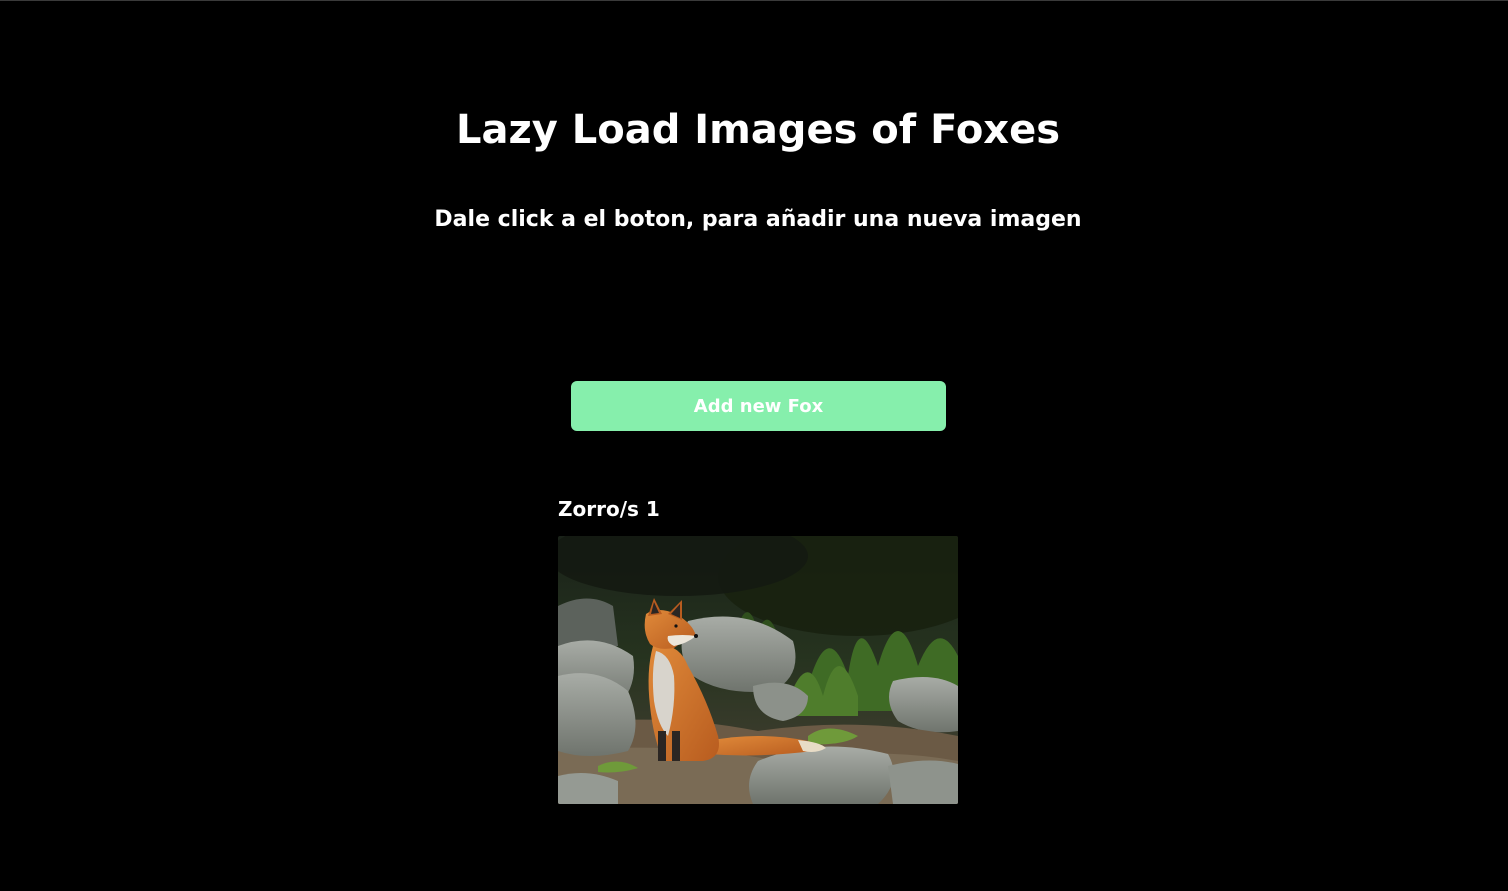  Describe the element at coordinates (609, 509) in the screenshot. I see `fox-caption: Zorro/s 1` at that location.